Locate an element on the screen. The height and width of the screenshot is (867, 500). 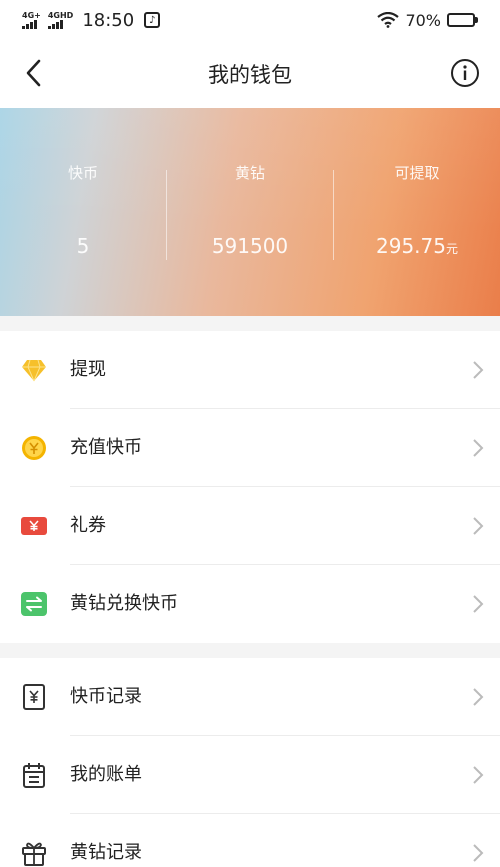
menu-item-exchange: 黄钻兑换快币 is located at coordinates (250, 604).